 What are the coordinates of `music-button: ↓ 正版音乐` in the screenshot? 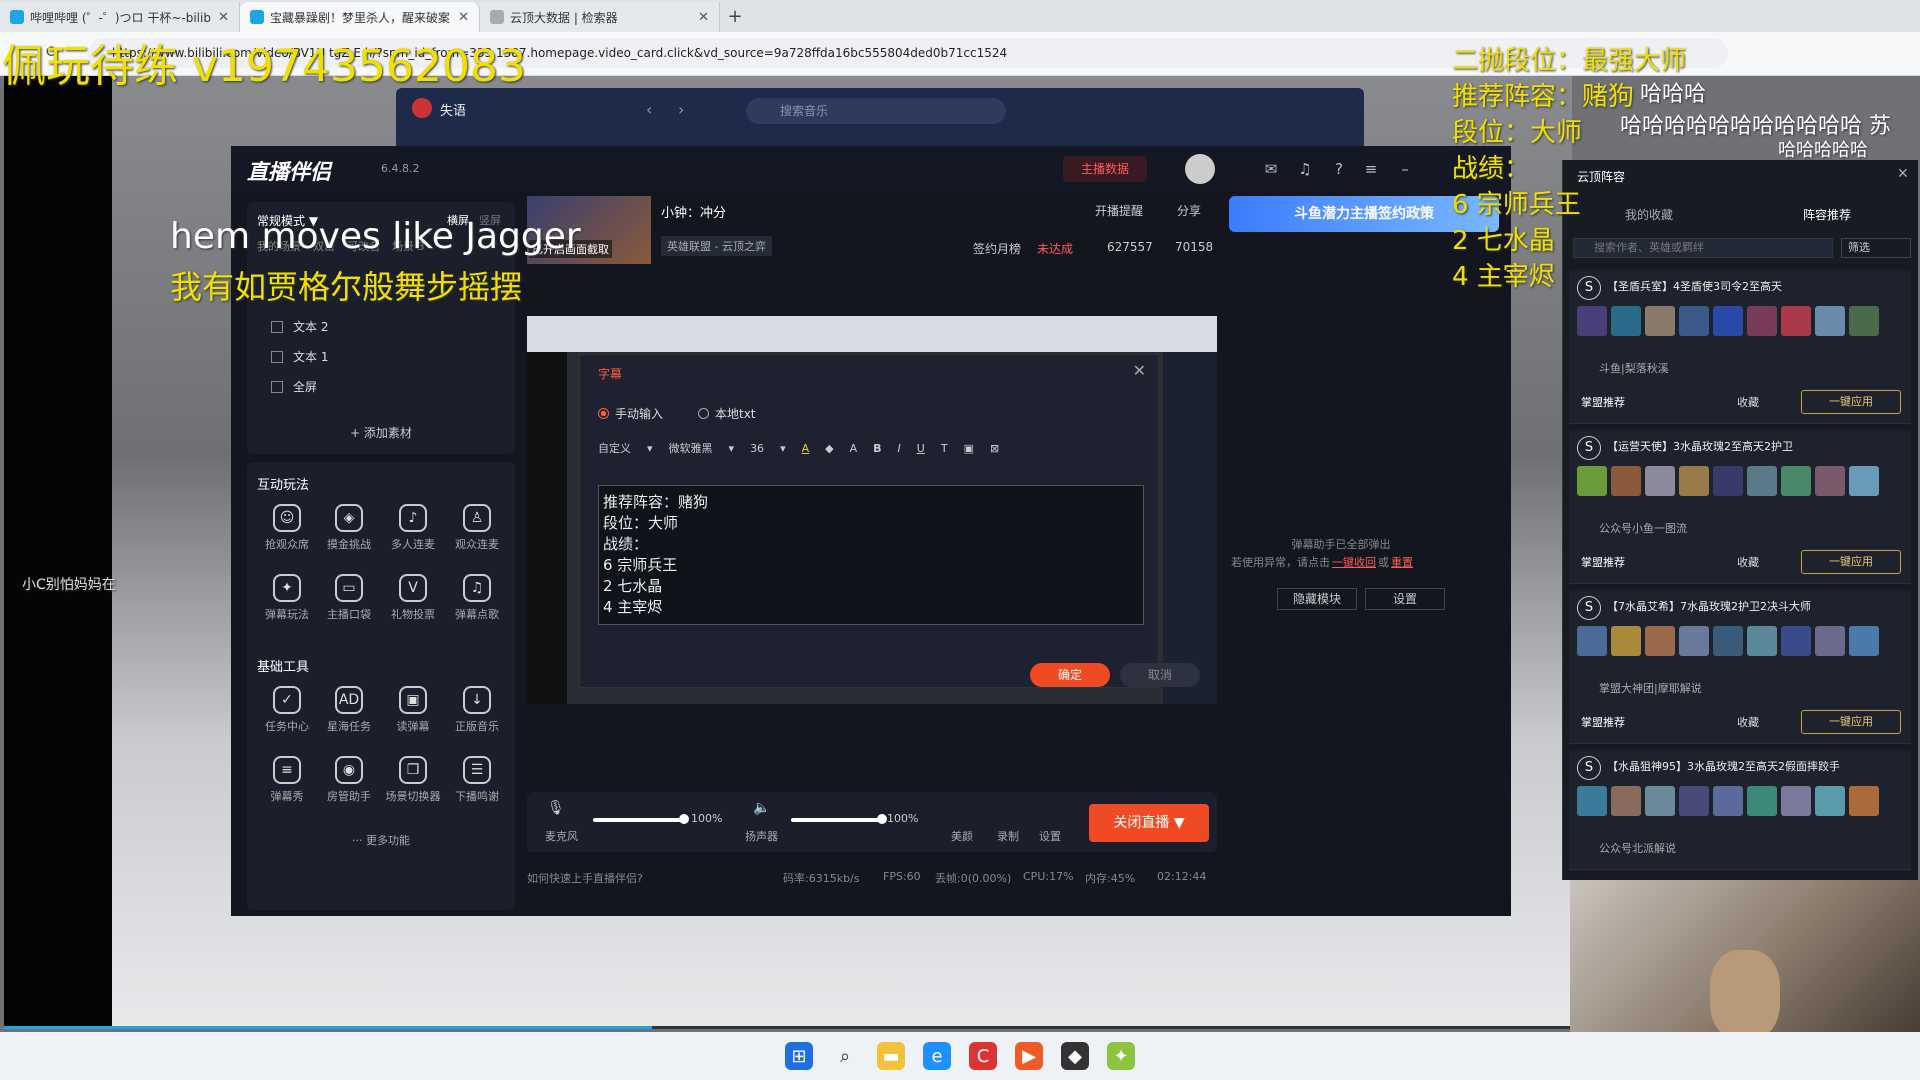 It's located at (477, 710).